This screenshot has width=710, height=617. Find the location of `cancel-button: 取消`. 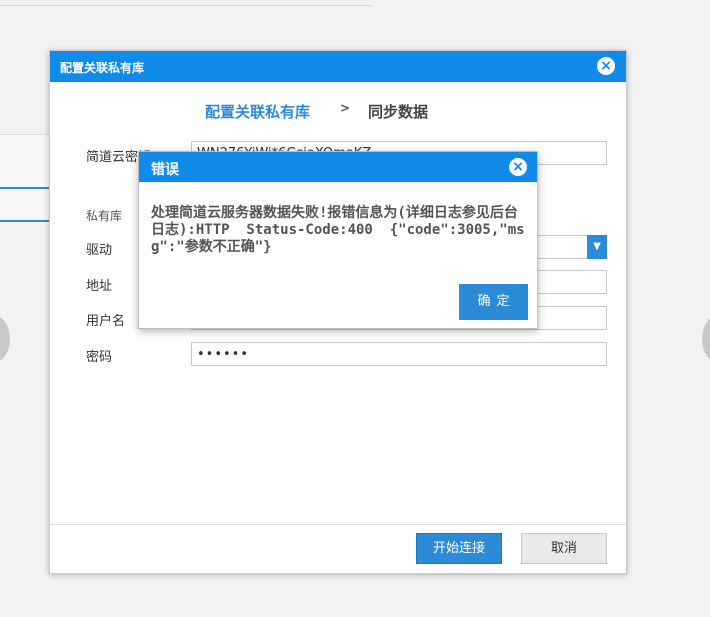

cancel-button: 取消 is located at coordinates (564, 548).